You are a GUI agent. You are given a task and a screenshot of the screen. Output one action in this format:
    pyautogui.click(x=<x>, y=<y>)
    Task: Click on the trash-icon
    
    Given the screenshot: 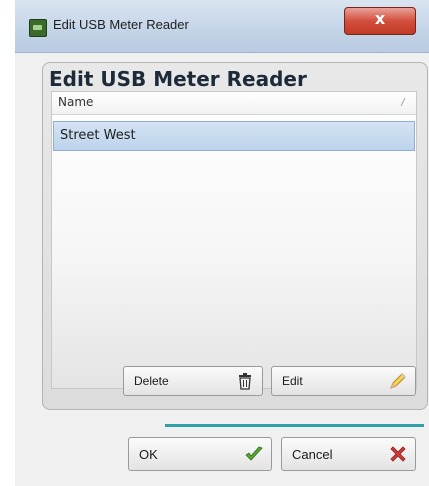 What is the action you would take?
    pyautogui.click(x=245, y=381)
    